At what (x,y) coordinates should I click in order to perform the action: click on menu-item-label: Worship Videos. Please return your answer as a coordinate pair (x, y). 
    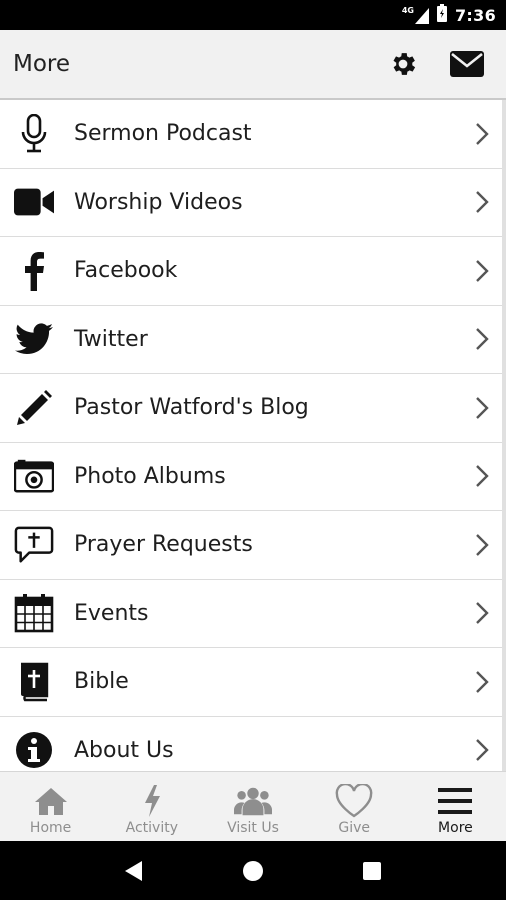
    Looking at the image, I should click on (158, 202).